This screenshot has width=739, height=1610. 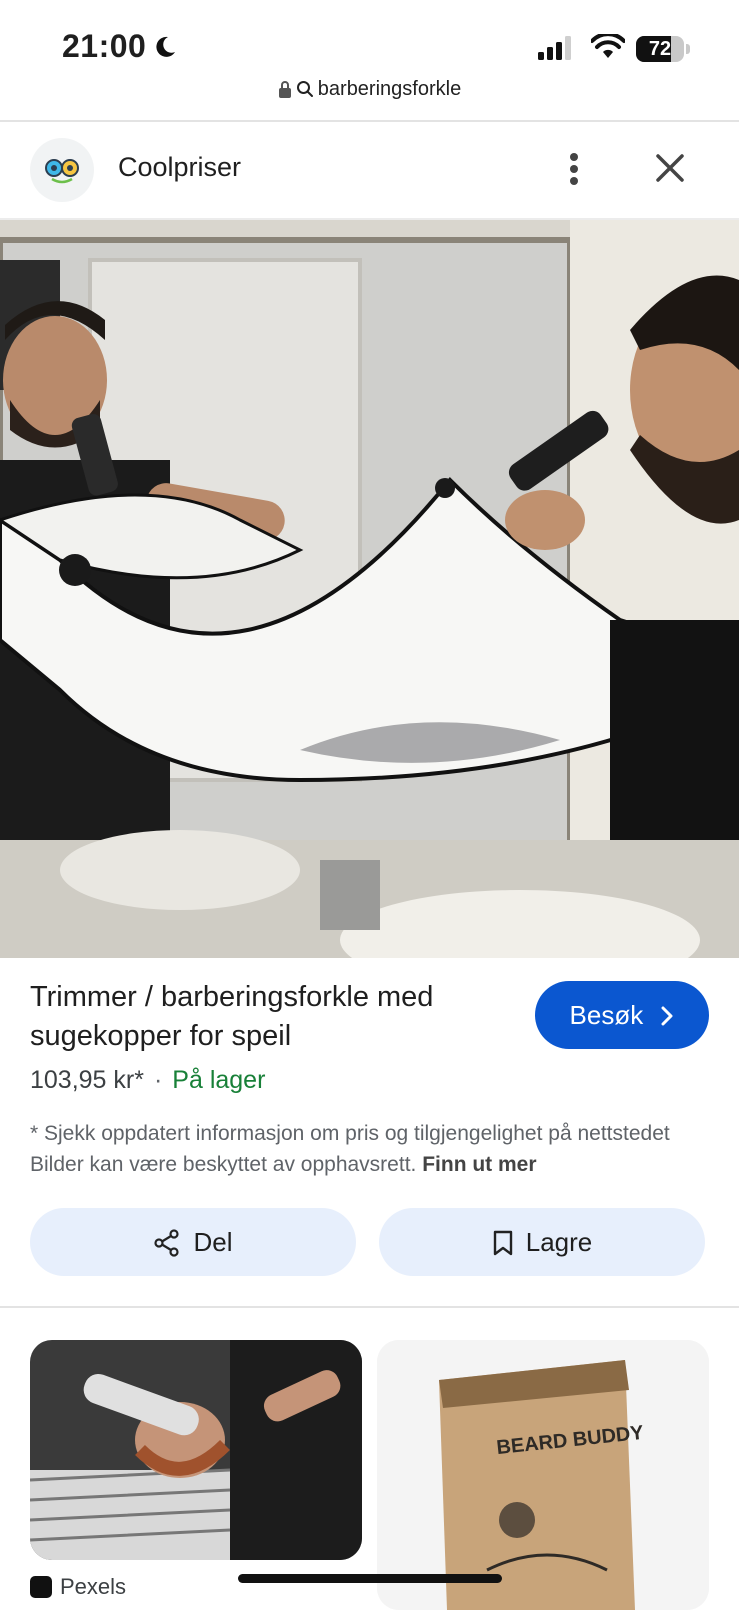 What do you see at coordinates (165, 46) in the screenshot?
I see `moon-icon` at bounding box center [165, 46].